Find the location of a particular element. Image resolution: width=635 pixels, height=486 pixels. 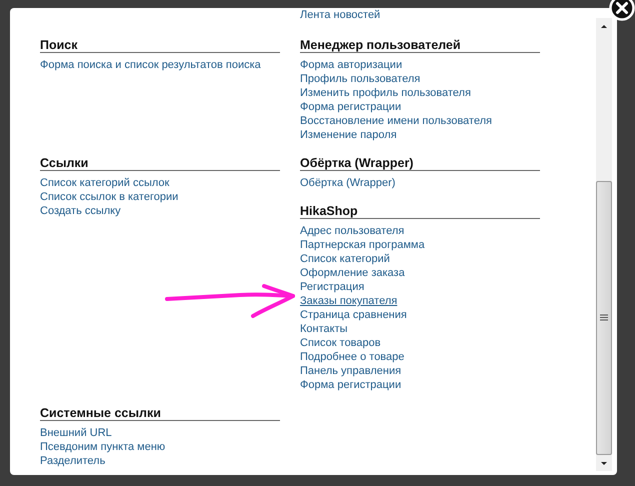

menu-type-link: Разделитель is located at coordinates (73, 461).